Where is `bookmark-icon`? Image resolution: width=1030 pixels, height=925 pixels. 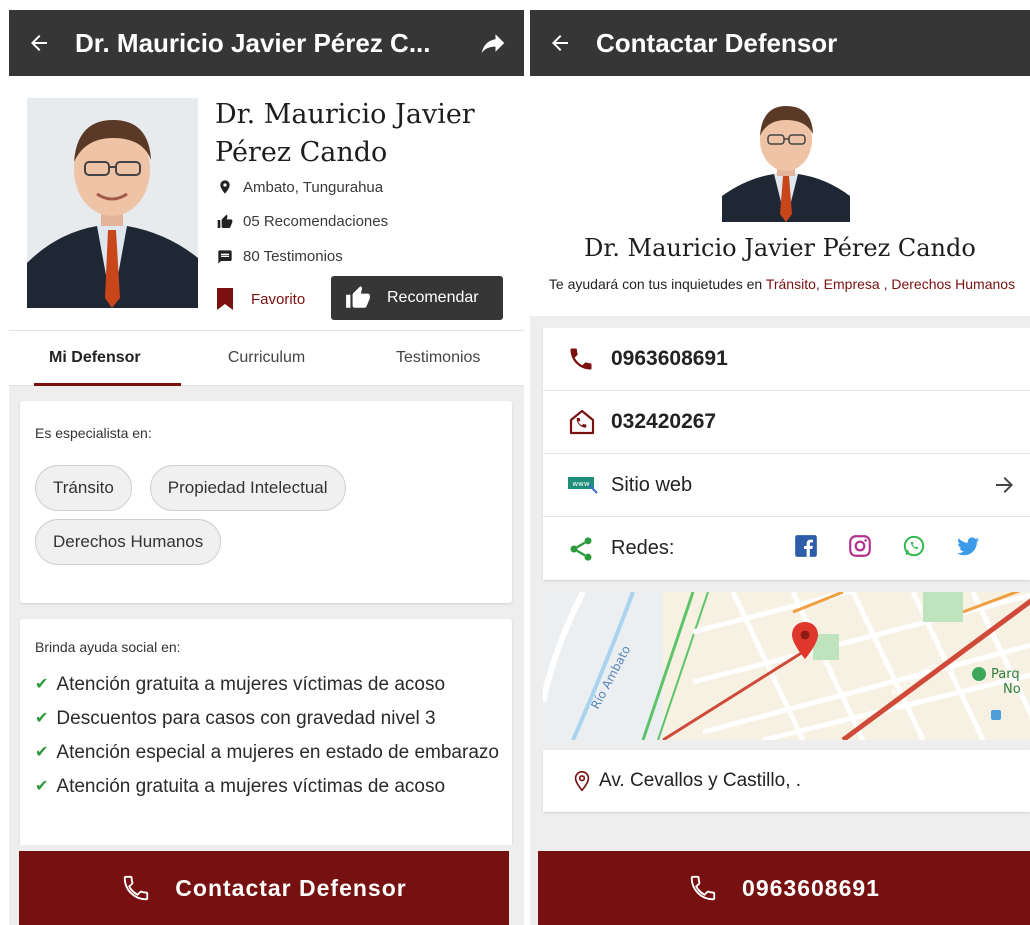 bookmark-icon is located at coordinates (225, 299).